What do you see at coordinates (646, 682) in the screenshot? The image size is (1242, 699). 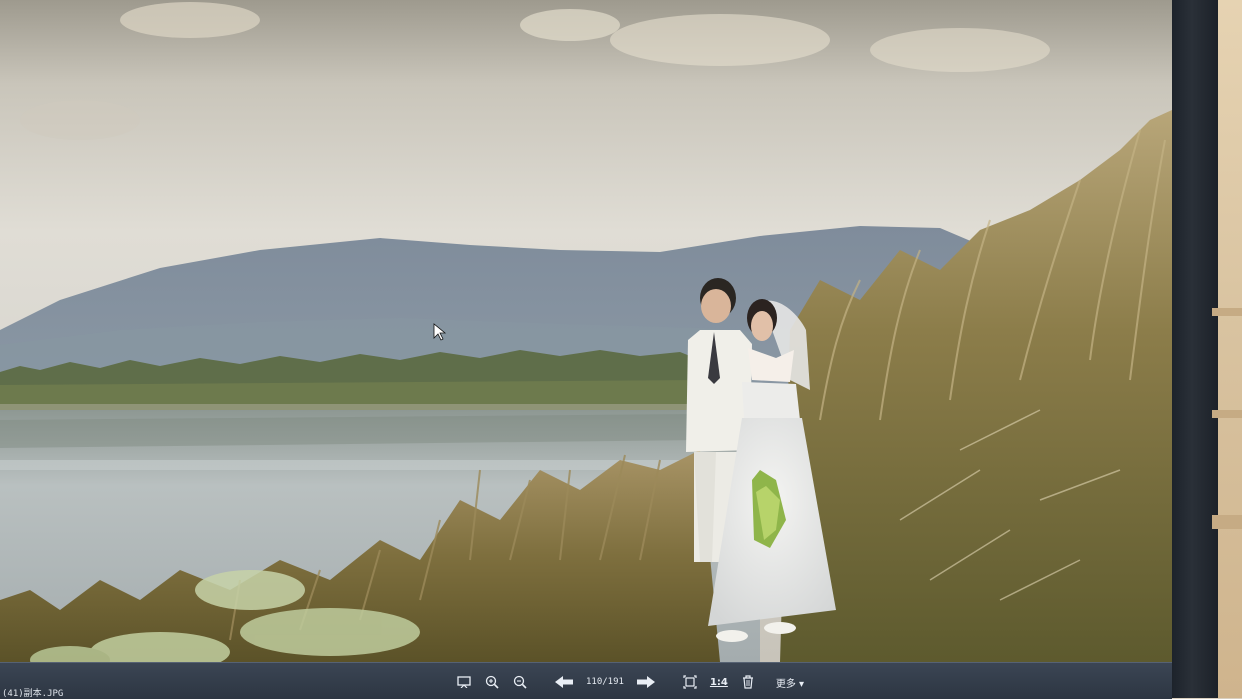 I see `next-arrow-icon` at bounding box center [646, 682].